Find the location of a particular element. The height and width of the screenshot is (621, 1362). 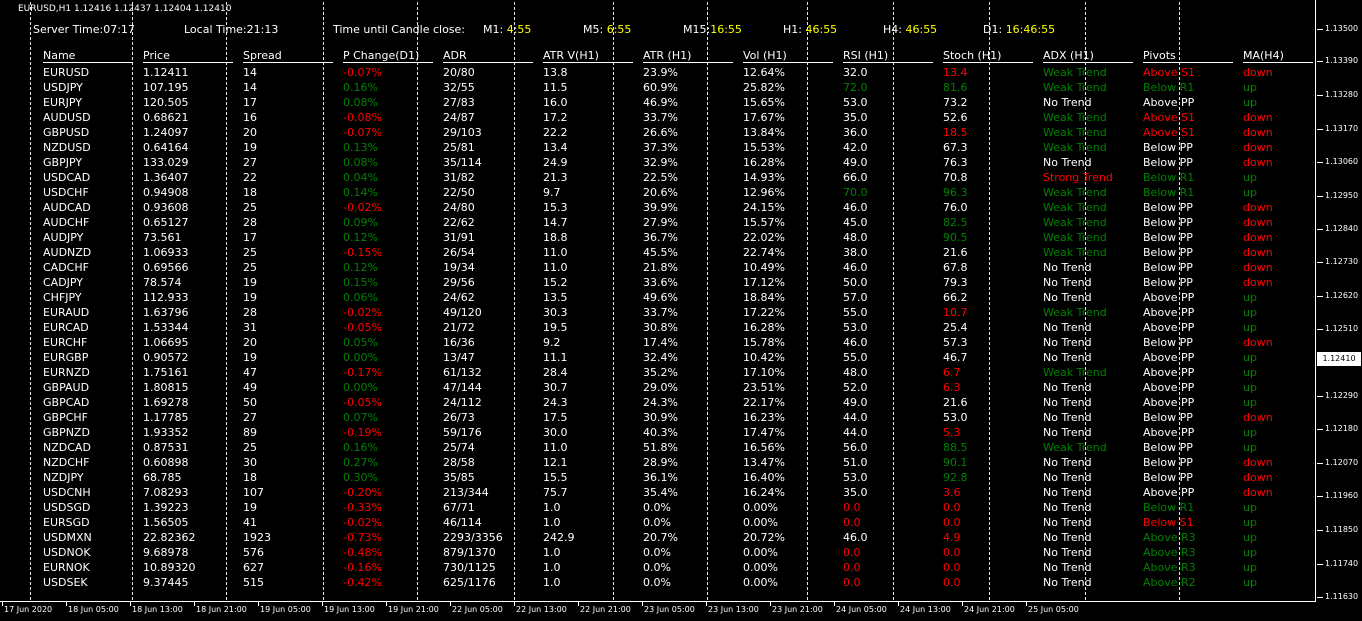

cell-vol: 16.56% is located at coordinates (764, 447).